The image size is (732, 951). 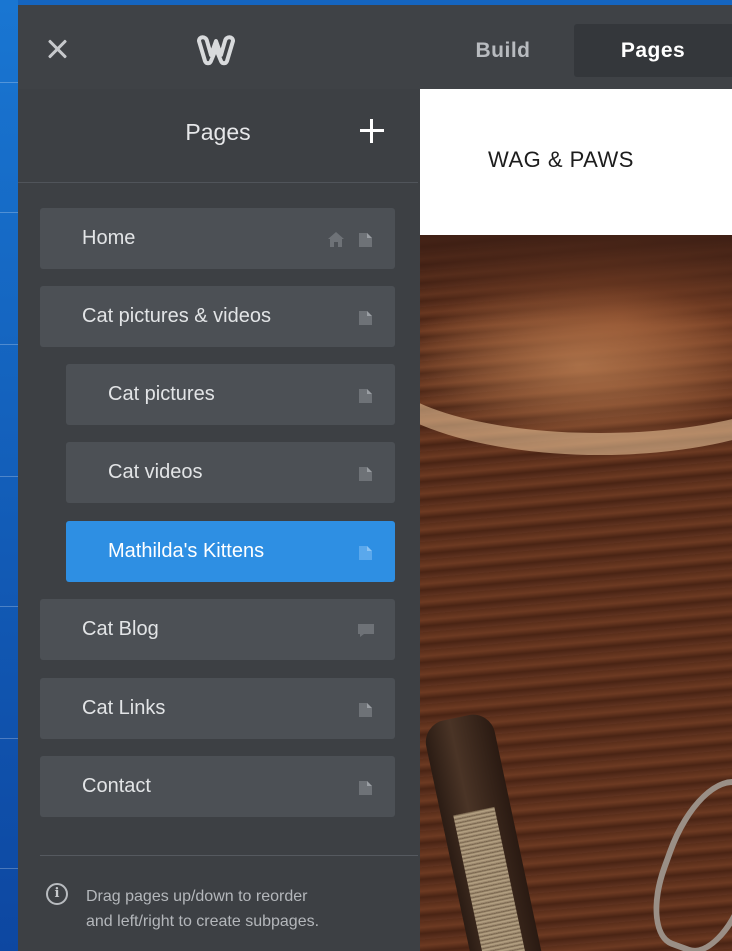 What do you see at coordinates (197, 896) in the screenshot?
I see `help-text-line: Drag pages up/down to reorder` at bounding box center [197, 896].